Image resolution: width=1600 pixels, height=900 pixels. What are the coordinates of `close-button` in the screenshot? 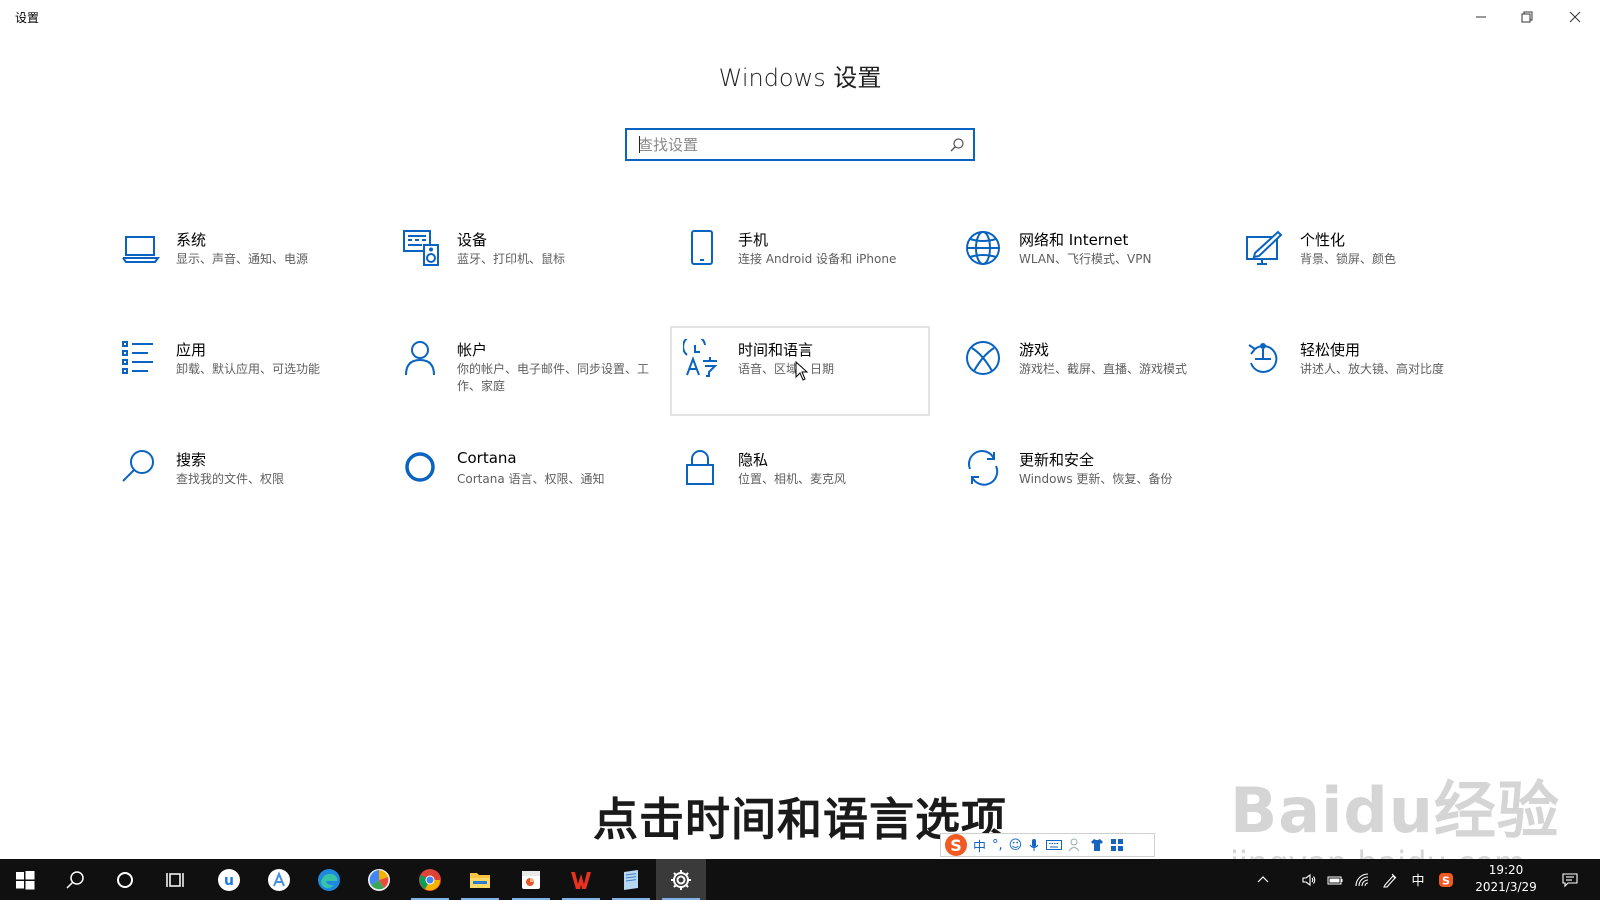 It's located at (1575, 17).